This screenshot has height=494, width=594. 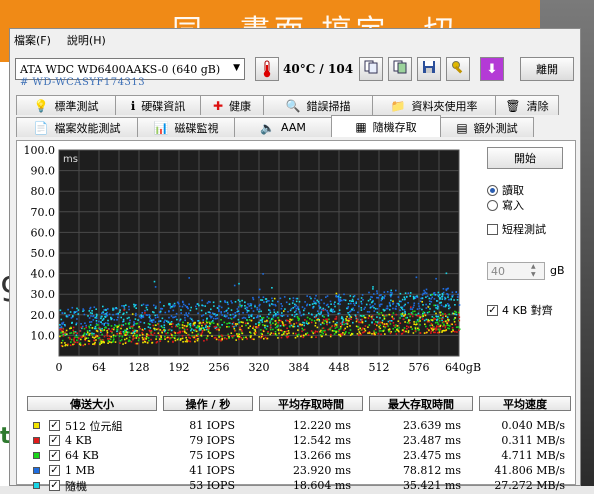 I want to click on tab-disk-monitor: 📊 磁碟監視, so click(x=186, y=127).